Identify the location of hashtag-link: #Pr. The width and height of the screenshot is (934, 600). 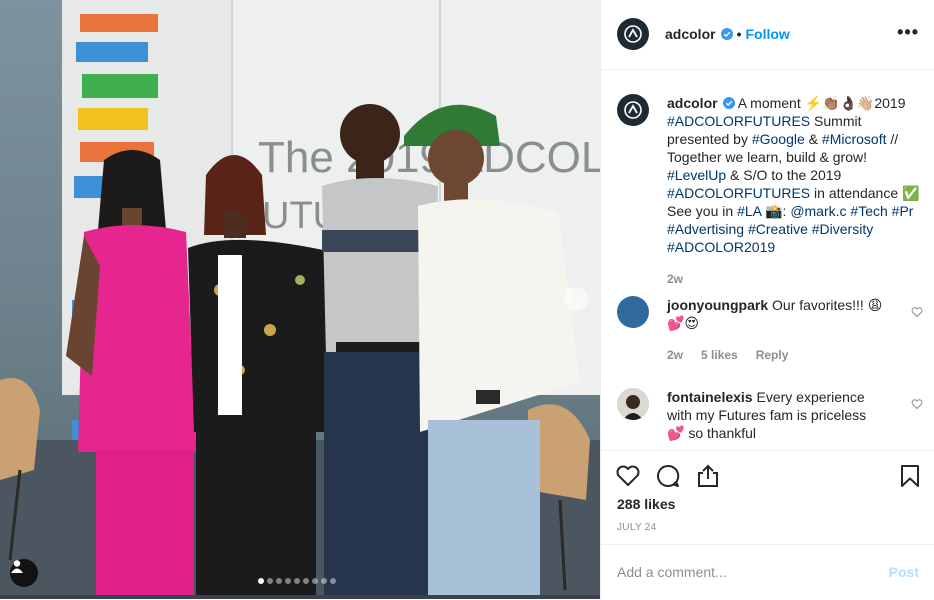
(903, 211).